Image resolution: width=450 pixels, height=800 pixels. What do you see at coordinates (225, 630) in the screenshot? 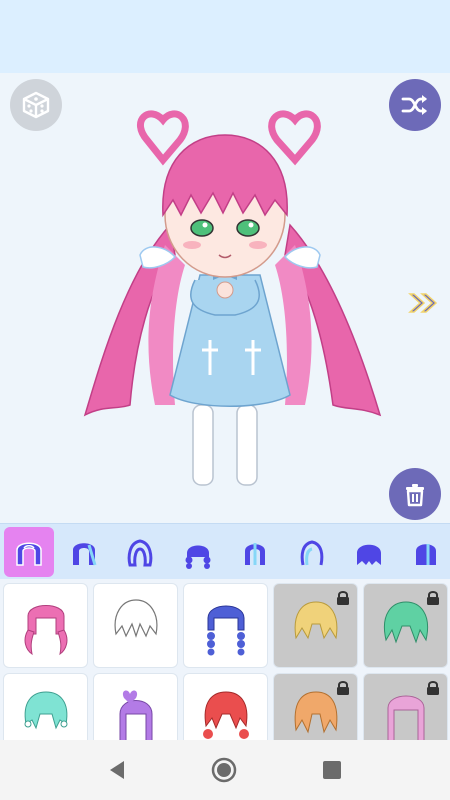
I see `blue-braids-hair-icon` at bounding box center [225, 630].